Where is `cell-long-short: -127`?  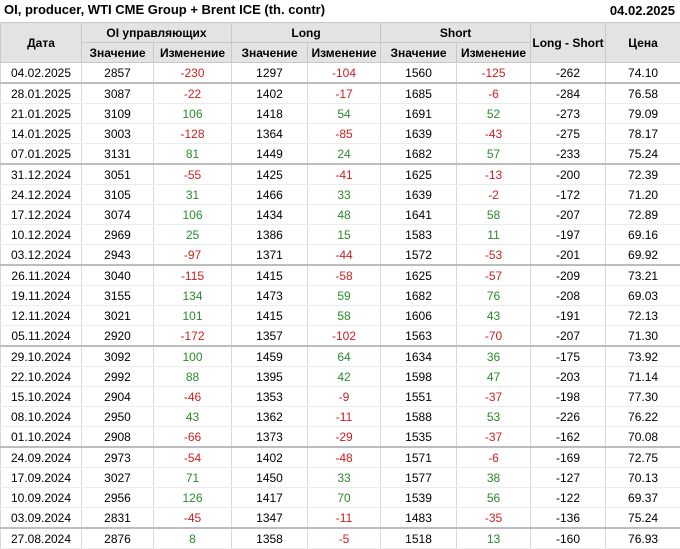
cell-long-short: -127 is located at coordinates (568, 478).